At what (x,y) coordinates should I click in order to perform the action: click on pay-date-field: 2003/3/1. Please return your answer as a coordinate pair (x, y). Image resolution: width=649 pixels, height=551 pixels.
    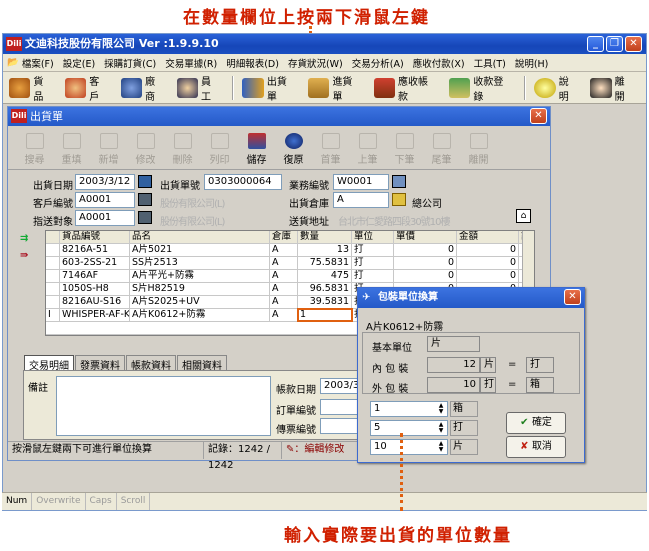
    Looking at the image, I should click on (340, 386).